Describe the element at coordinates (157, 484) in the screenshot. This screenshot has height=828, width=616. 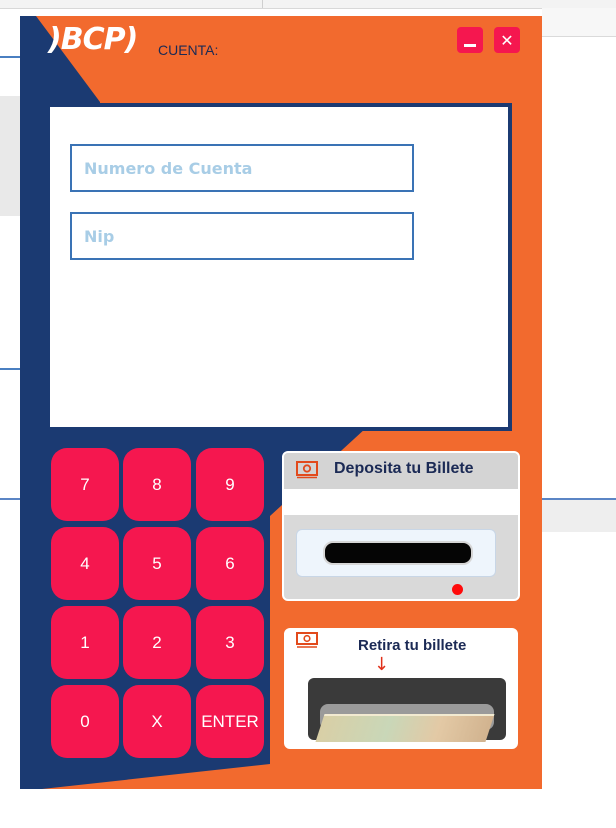
I see `key-8: 8` at that location.